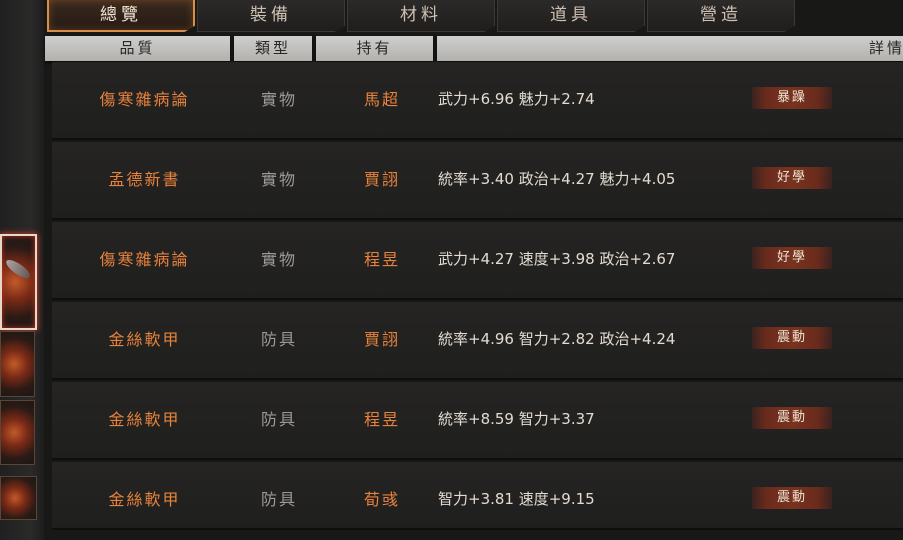 Image resolution: width=903 pixels, height=540 pixels. I want to click on column-header-details-label: 詳情, so click(885, 48).